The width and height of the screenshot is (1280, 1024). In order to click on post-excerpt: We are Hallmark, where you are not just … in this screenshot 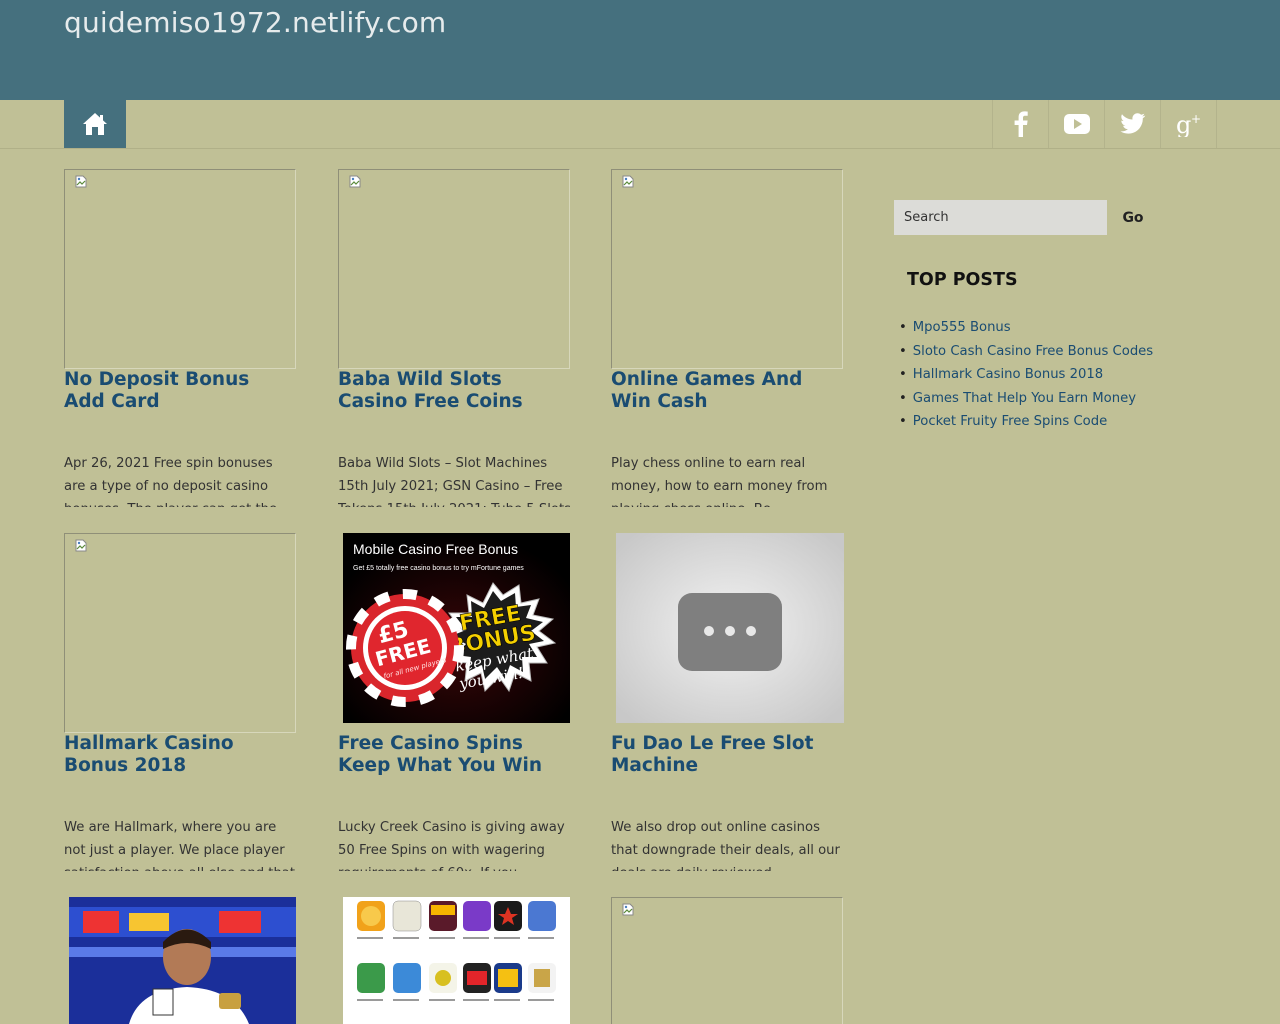, I will do `click(179, 845)`.